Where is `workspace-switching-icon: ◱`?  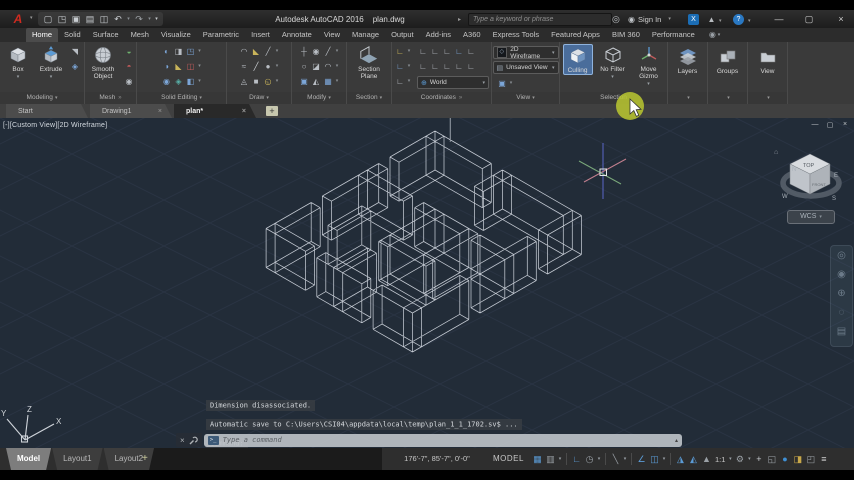
workspace-switching-icon: ◱ is located at coordinates (771, 459).